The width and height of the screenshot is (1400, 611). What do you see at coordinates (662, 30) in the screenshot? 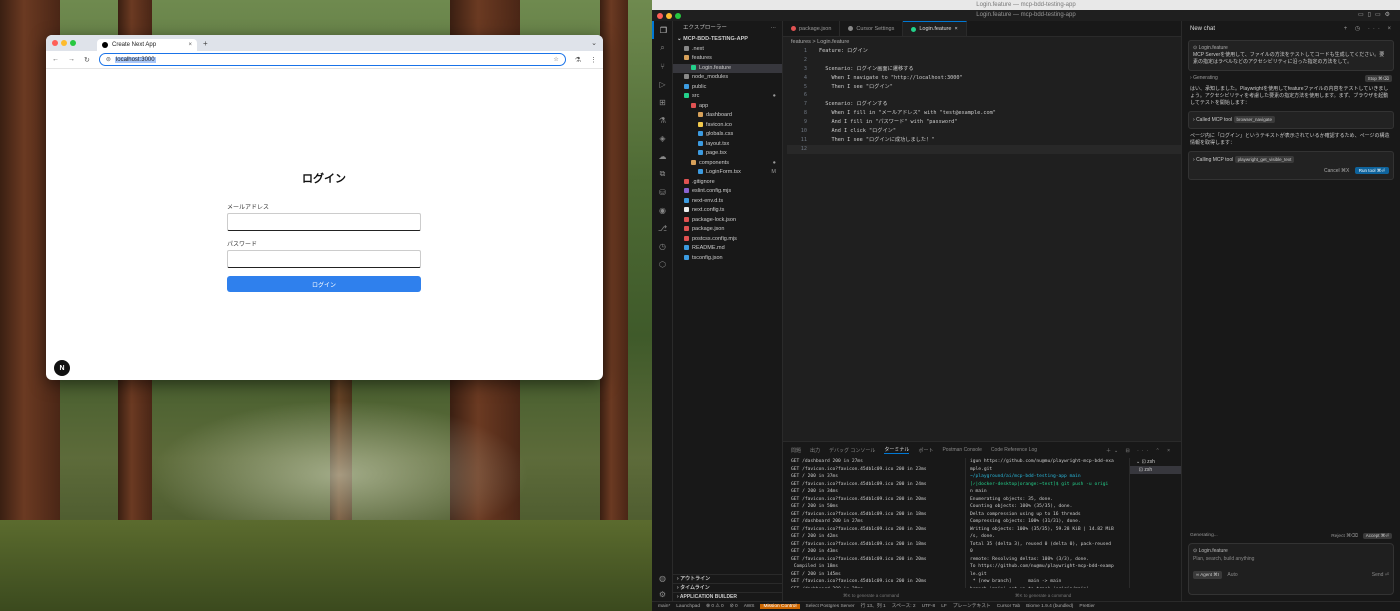
I see `explorer-icon: ❐` at bounding box center [662, 30].